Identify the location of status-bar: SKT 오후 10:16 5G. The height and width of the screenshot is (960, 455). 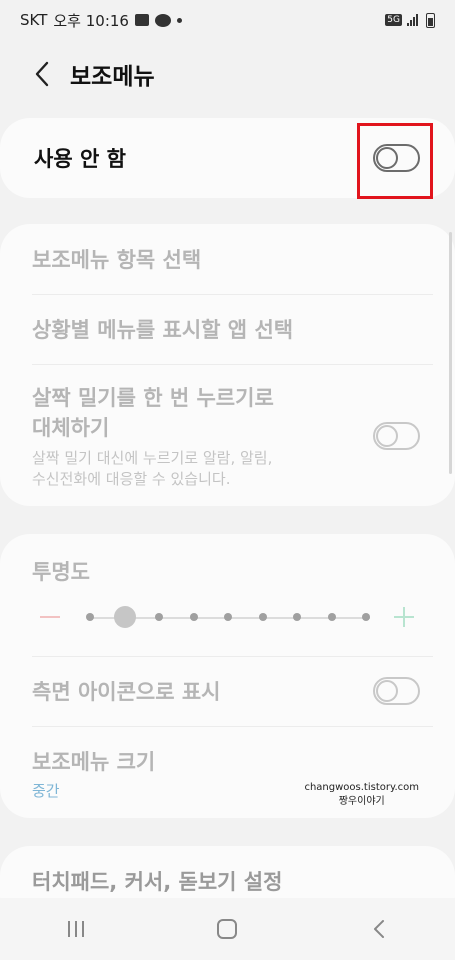
(227, 20).